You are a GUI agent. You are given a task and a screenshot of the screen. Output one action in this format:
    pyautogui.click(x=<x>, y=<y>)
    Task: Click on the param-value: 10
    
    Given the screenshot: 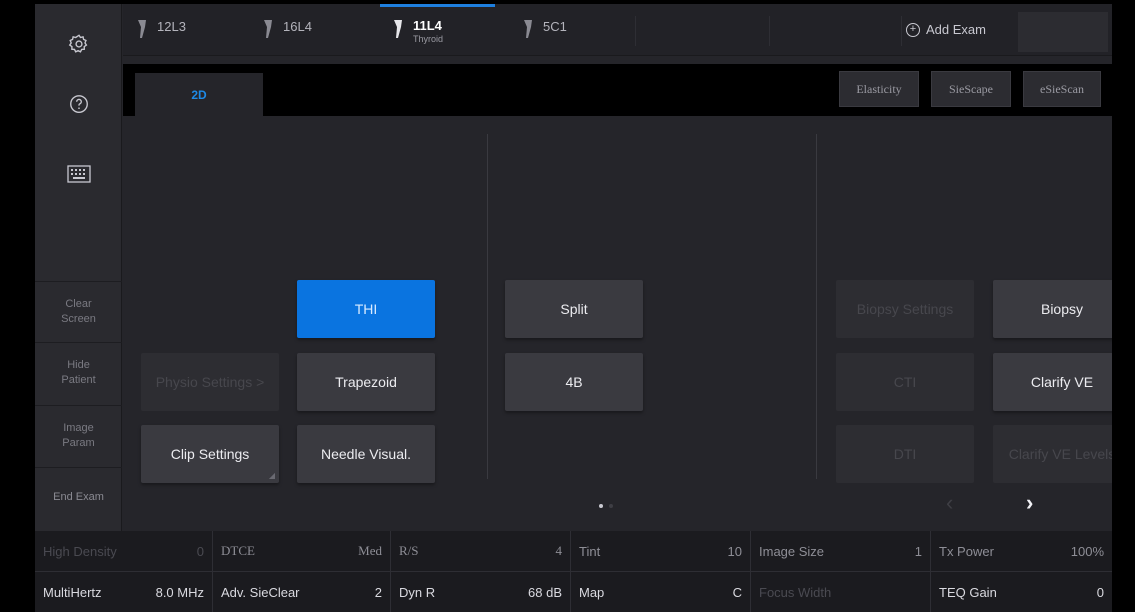 What is the action you would take?
    pyautogui.click(x=734, y=551)
    